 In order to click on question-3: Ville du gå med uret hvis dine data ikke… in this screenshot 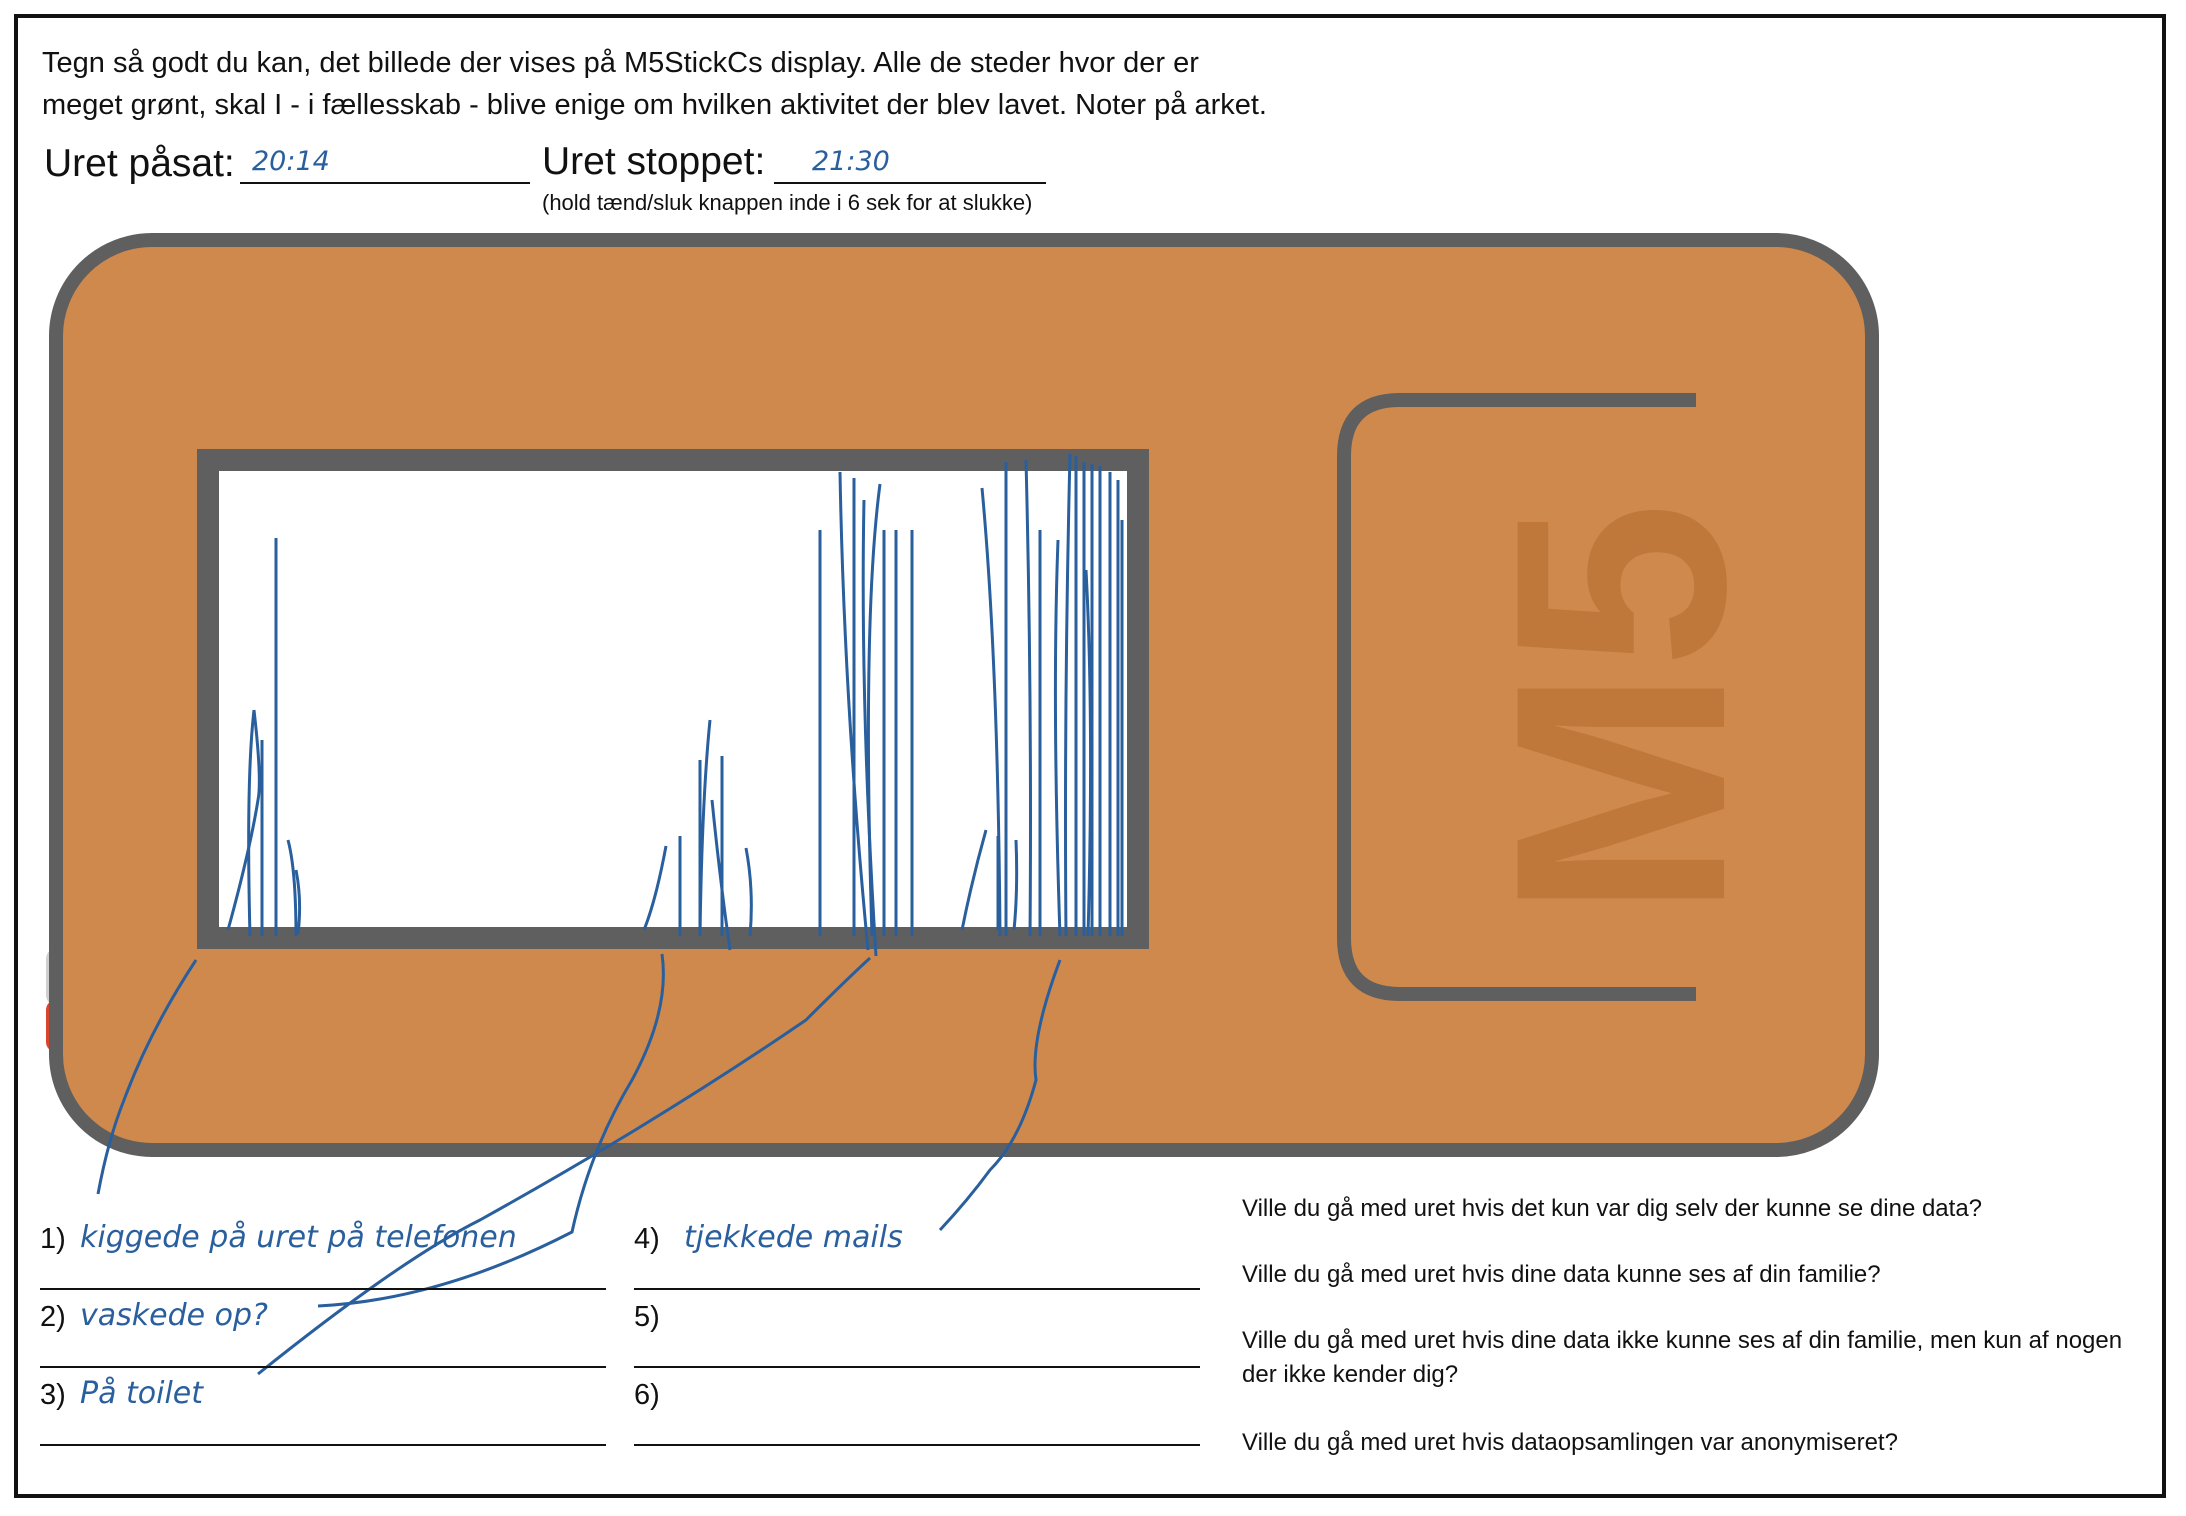, I will do `click(1682, 1357)`.